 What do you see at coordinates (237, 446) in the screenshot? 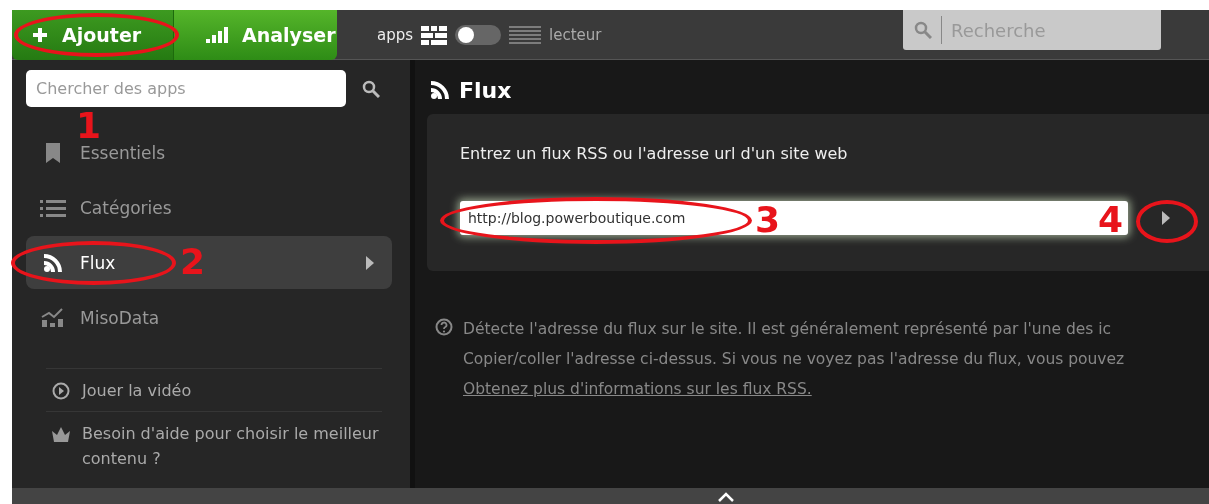
I see `help-link: Besoin d'aide pour choisir le meilleur contenu ?` at bounding box center [237, 446].